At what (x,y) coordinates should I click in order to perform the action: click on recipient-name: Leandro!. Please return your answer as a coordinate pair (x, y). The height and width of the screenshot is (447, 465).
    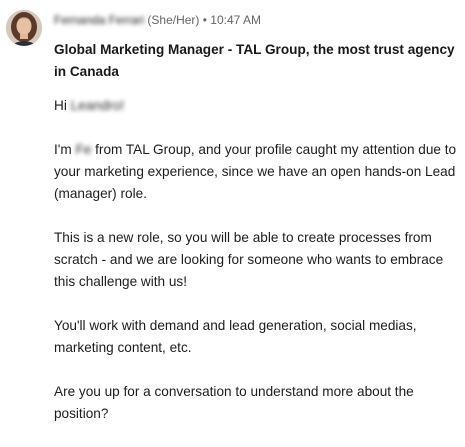
    Looking at the image, I should click on (97, 105).